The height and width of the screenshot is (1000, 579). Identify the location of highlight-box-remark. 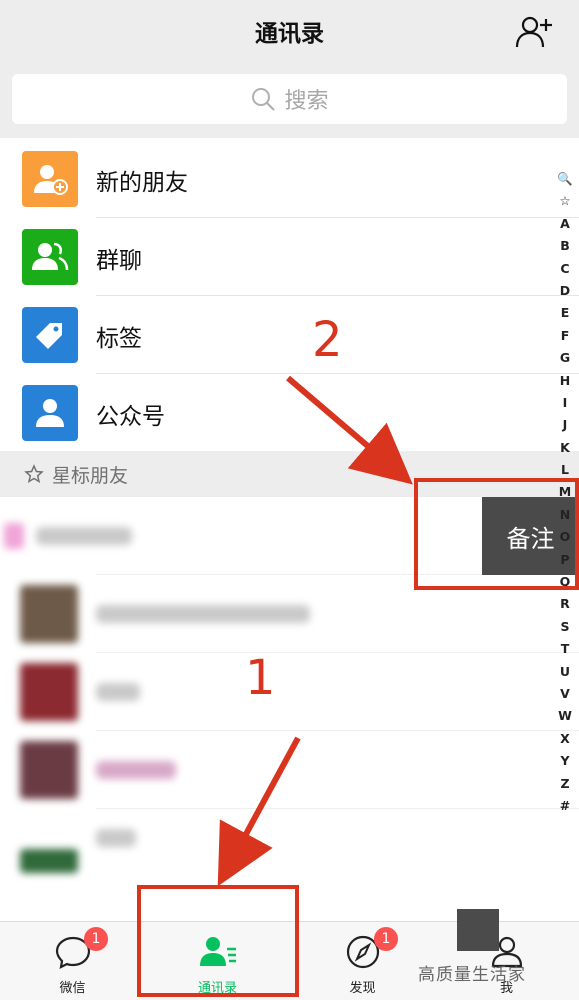
(496, 534).